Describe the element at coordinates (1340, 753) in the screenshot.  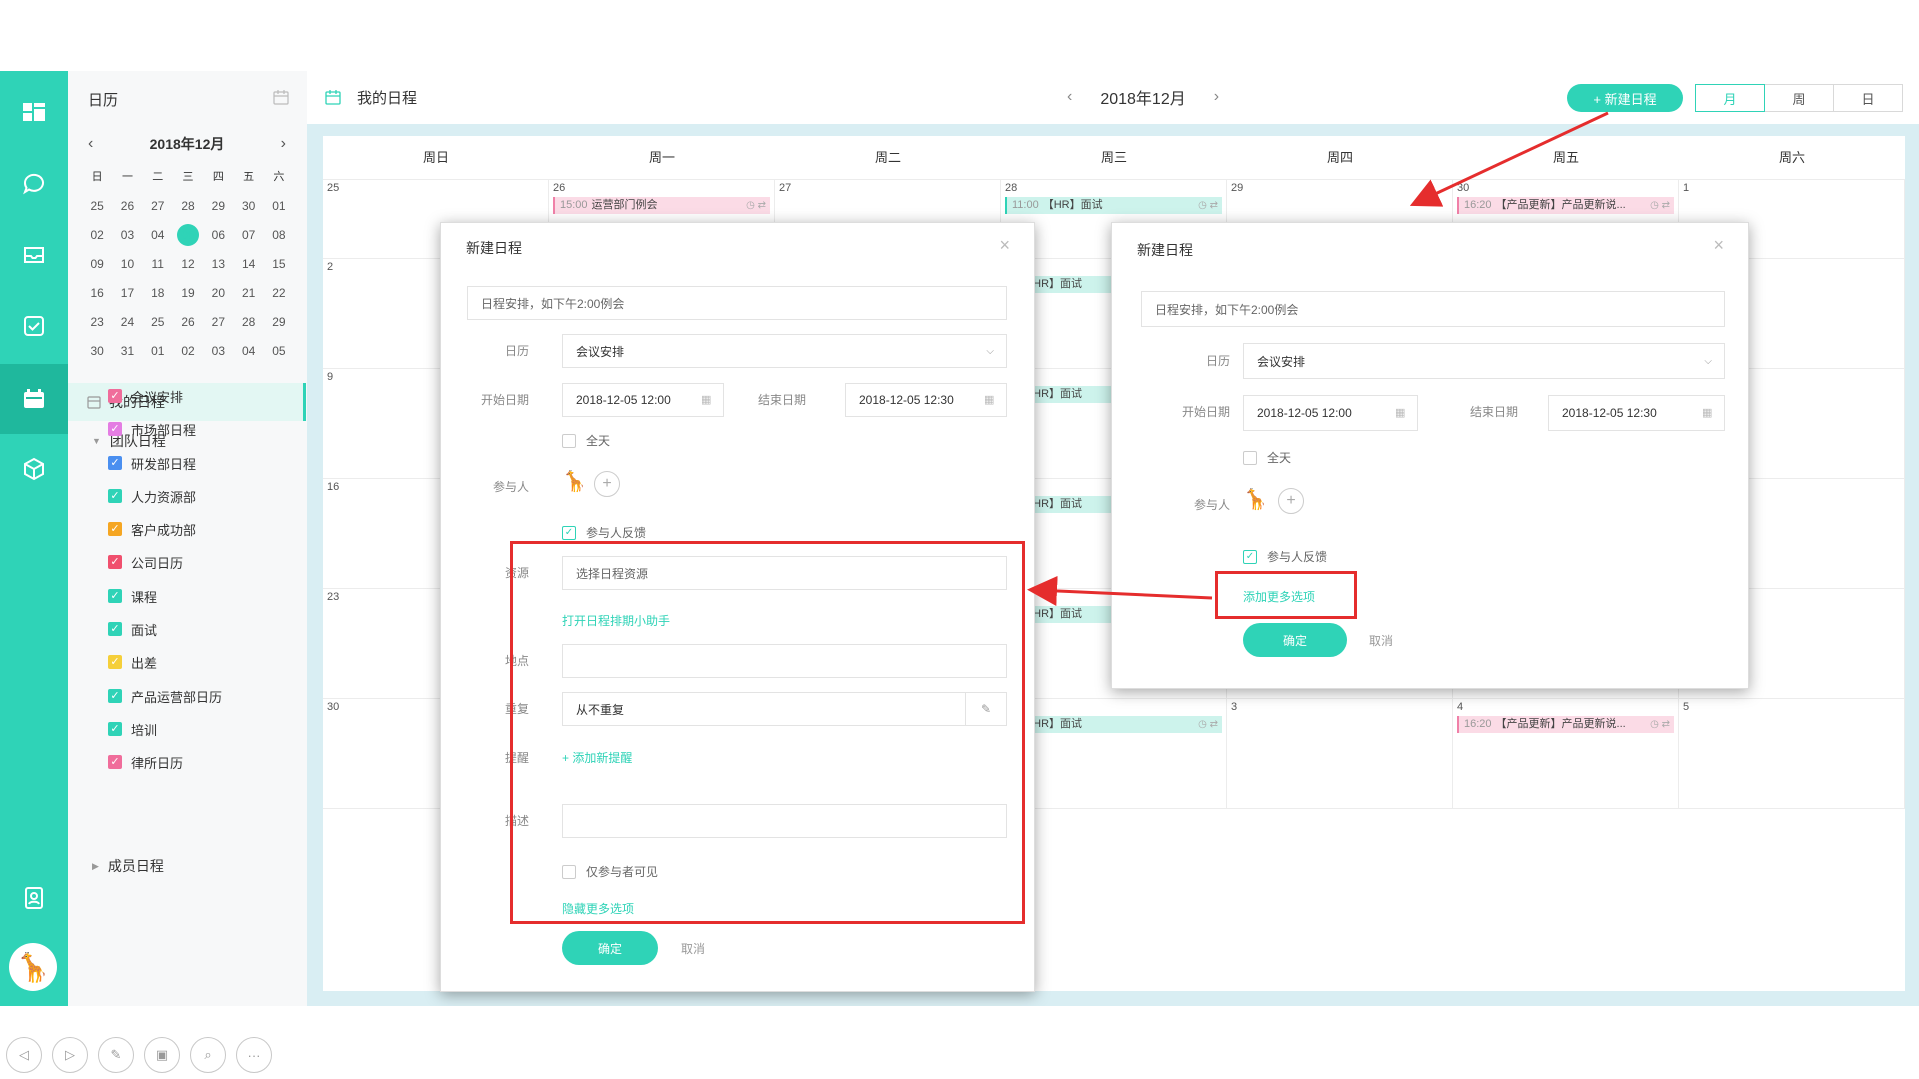
I see `calendar-day-cell: 3` at that location.